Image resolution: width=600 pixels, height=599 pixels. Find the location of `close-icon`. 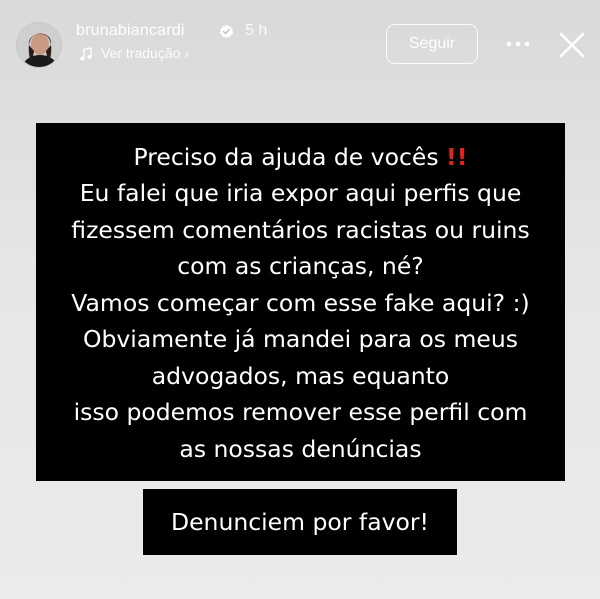

close-icon is located at coordinates (572, 45).